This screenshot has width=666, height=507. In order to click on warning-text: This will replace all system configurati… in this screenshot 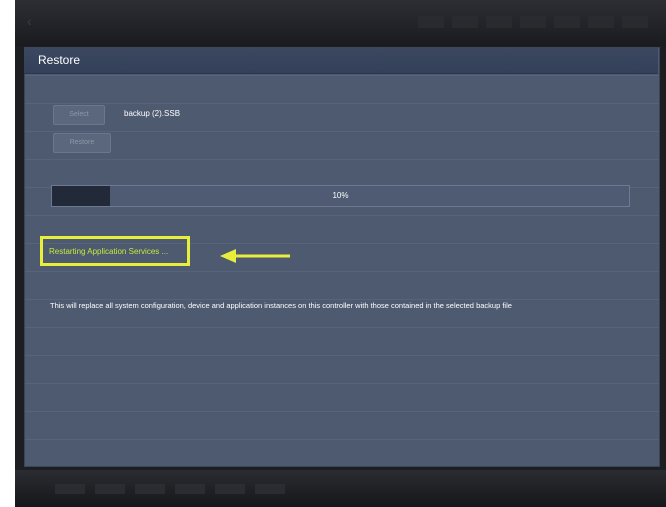, I will do `click(281, 305)`.